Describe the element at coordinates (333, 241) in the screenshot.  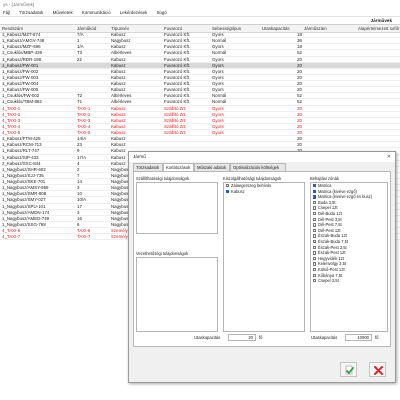
I see `zone-item-label: Észak-Buda 7,5t` at that location.